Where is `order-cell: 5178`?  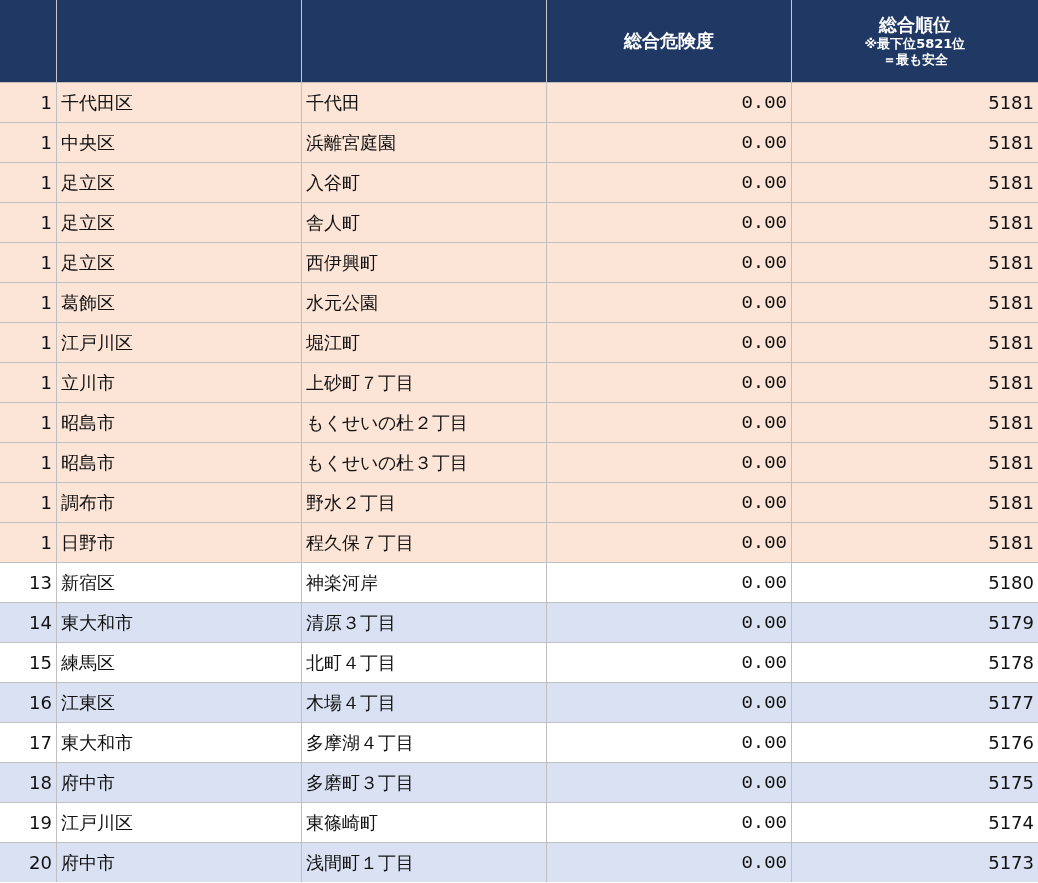
order-cell: 5178 is located at coordinates (1011, 662).